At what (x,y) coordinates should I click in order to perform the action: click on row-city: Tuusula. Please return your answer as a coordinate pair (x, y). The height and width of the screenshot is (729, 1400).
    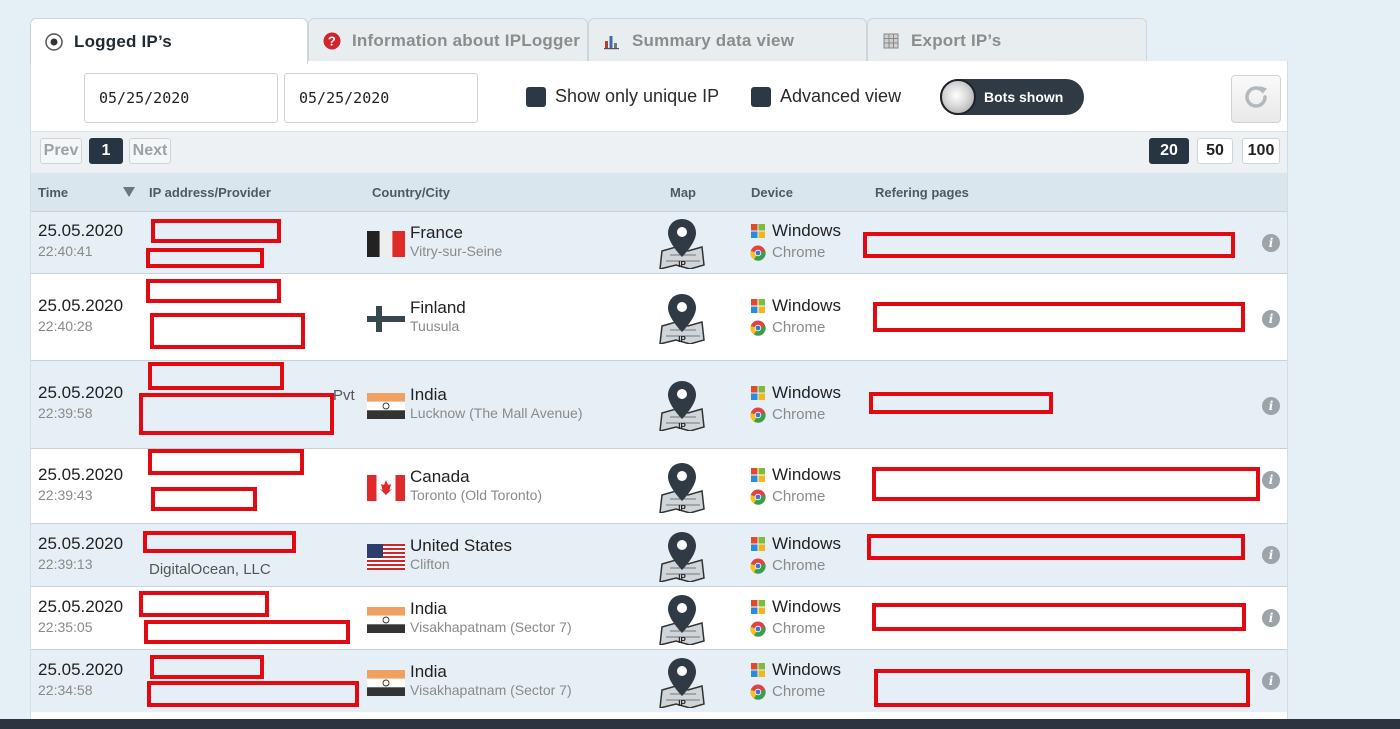
    Looking at the image, I should click on (435, 326).